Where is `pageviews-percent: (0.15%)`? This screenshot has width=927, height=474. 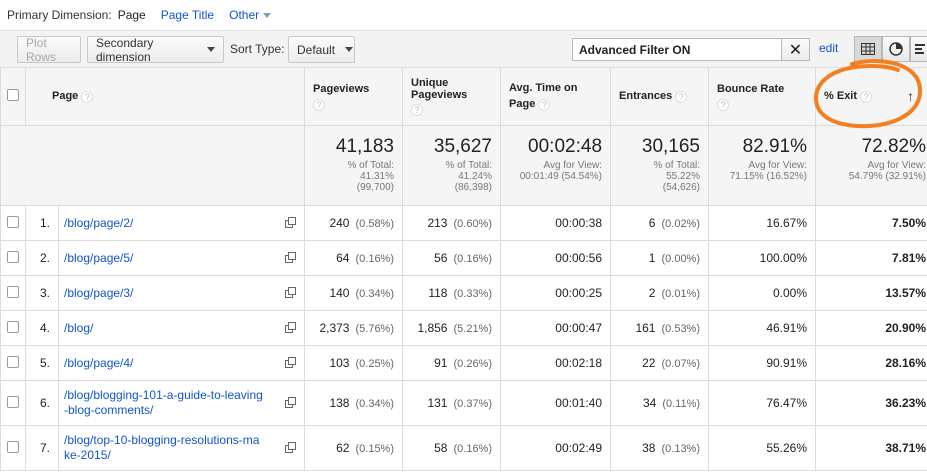 pageviews-percent: (0.15%) is located at coordinates (375, 449).